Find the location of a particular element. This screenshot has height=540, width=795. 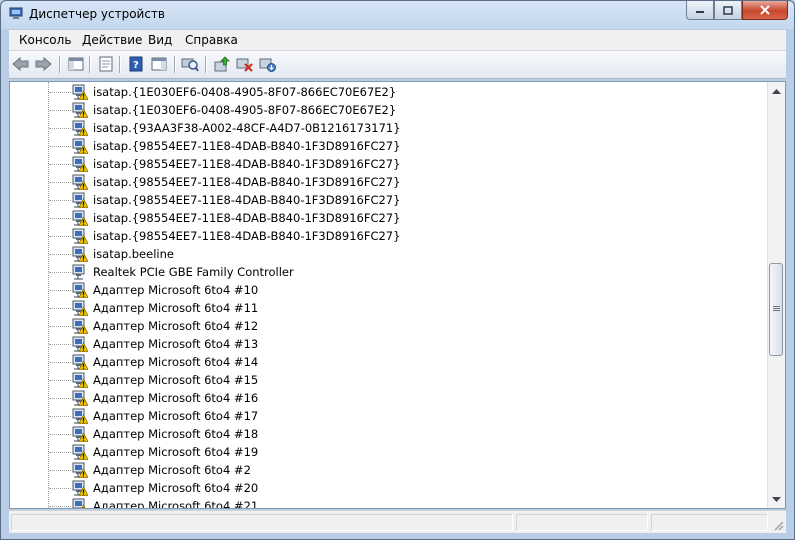

chevron-up-icon is located at coordinates (776, 91).